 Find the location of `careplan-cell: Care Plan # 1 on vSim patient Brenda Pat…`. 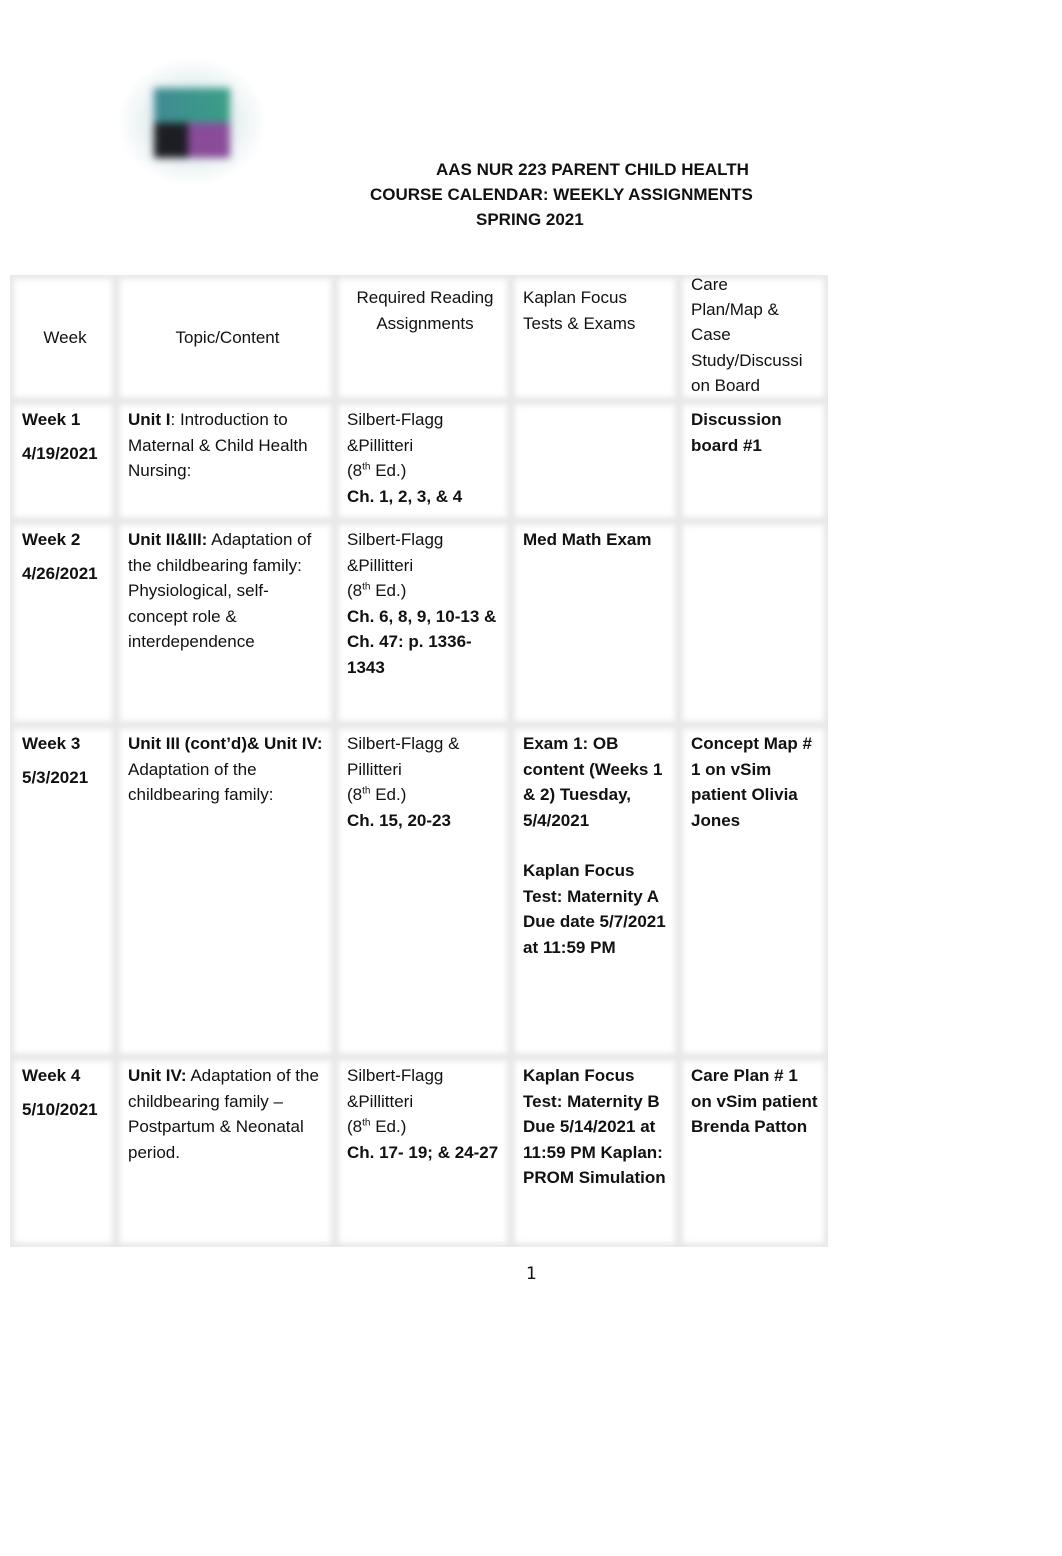

careplan-cell: Care Plan # 1 on vSim patient Brenda Pat… is located at coordinates (753, 1152).